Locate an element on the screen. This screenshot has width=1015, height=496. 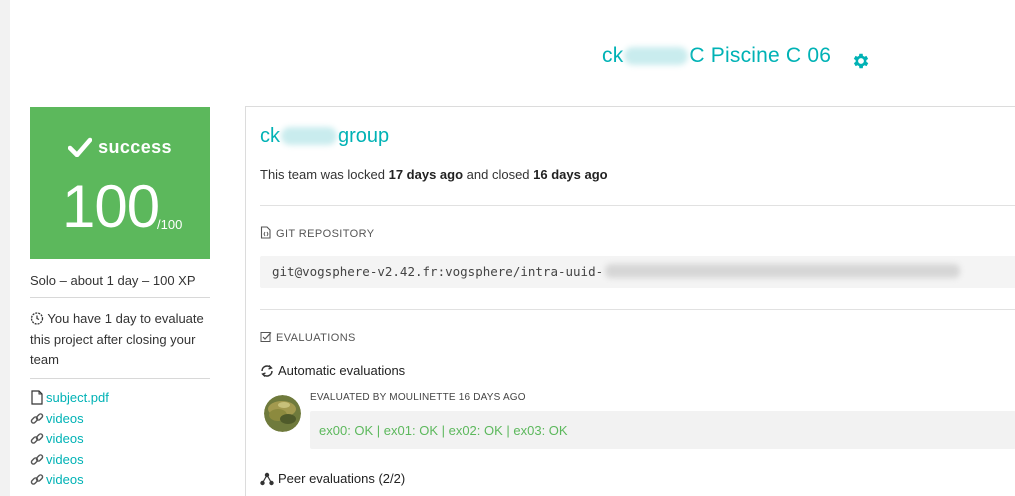
attachments-list: subject.pdf videos videos videos videos is located at coordinates (69, 441).